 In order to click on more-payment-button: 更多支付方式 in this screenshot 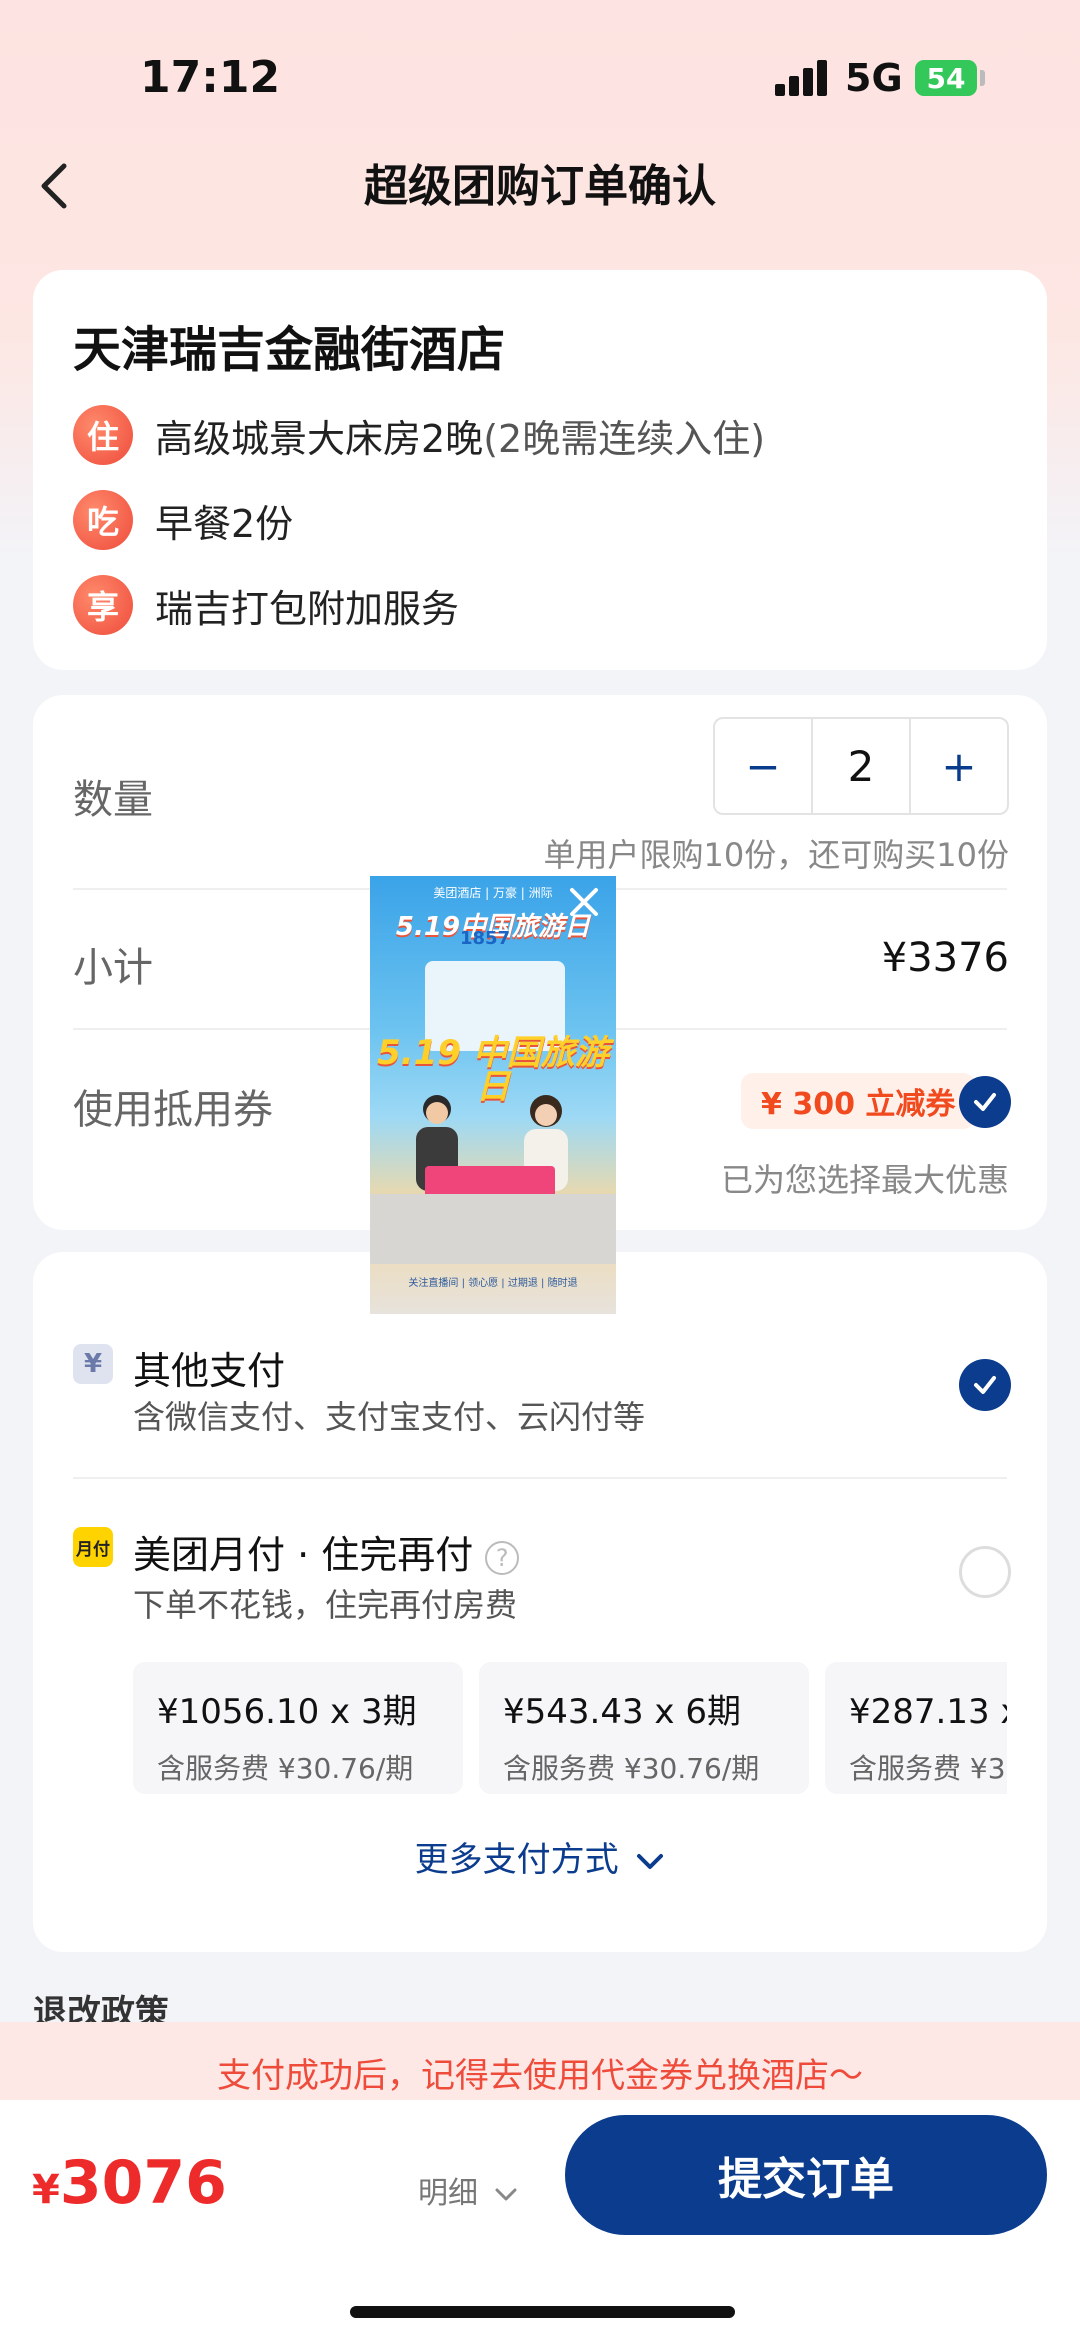, I will do `click(540, 1856)`.